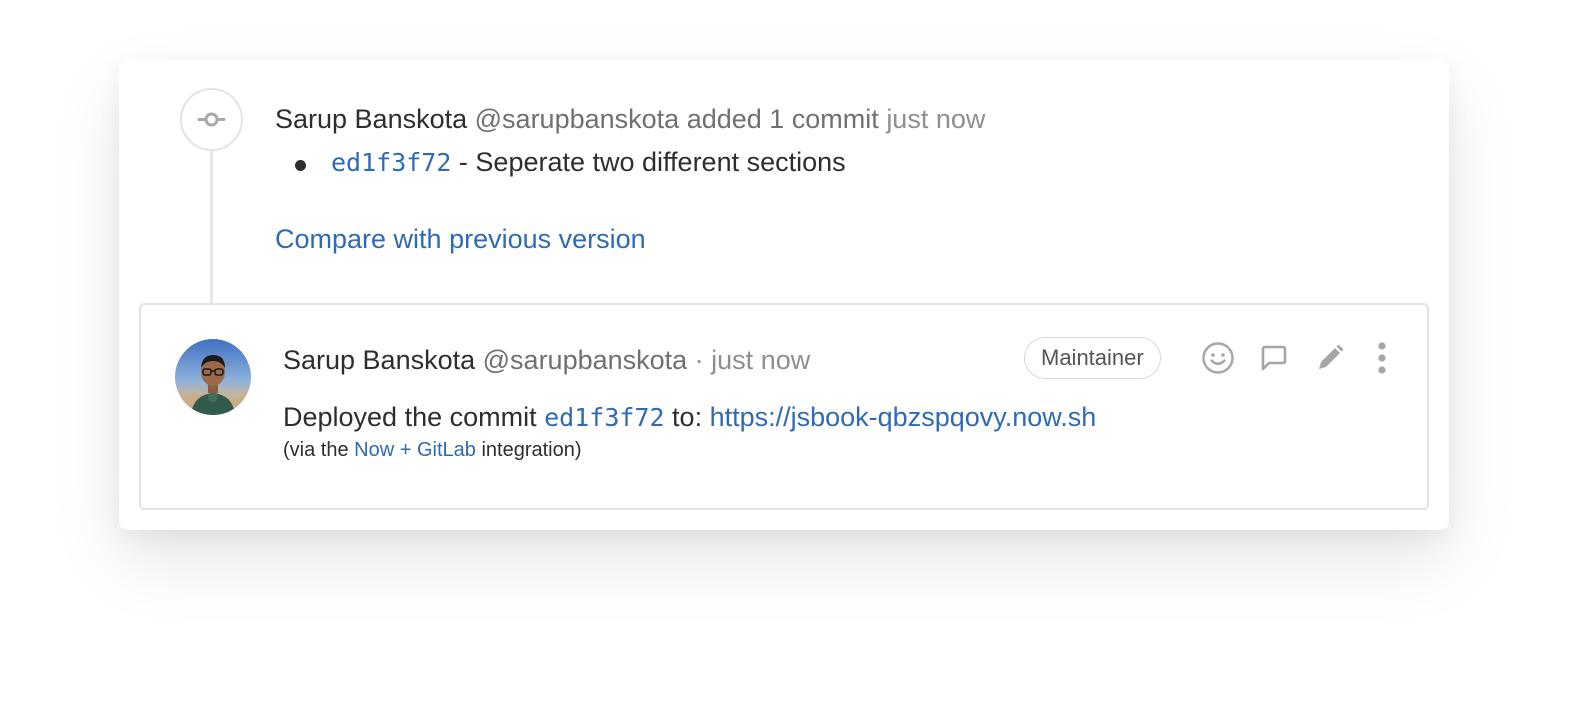  I want to click on note-header: Sarup Banskota @sarupbanskota · just now, so click(546, 360).